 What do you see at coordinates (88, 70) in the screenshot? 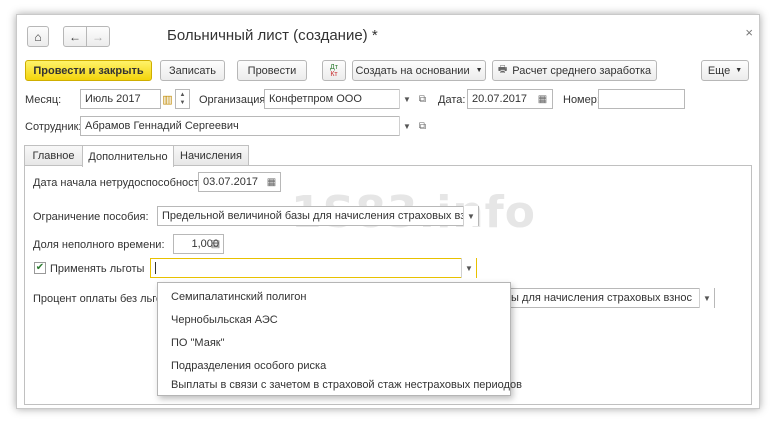
I see `post-and-close-button: Провести и закрыть` at bounding box center [88, 70].